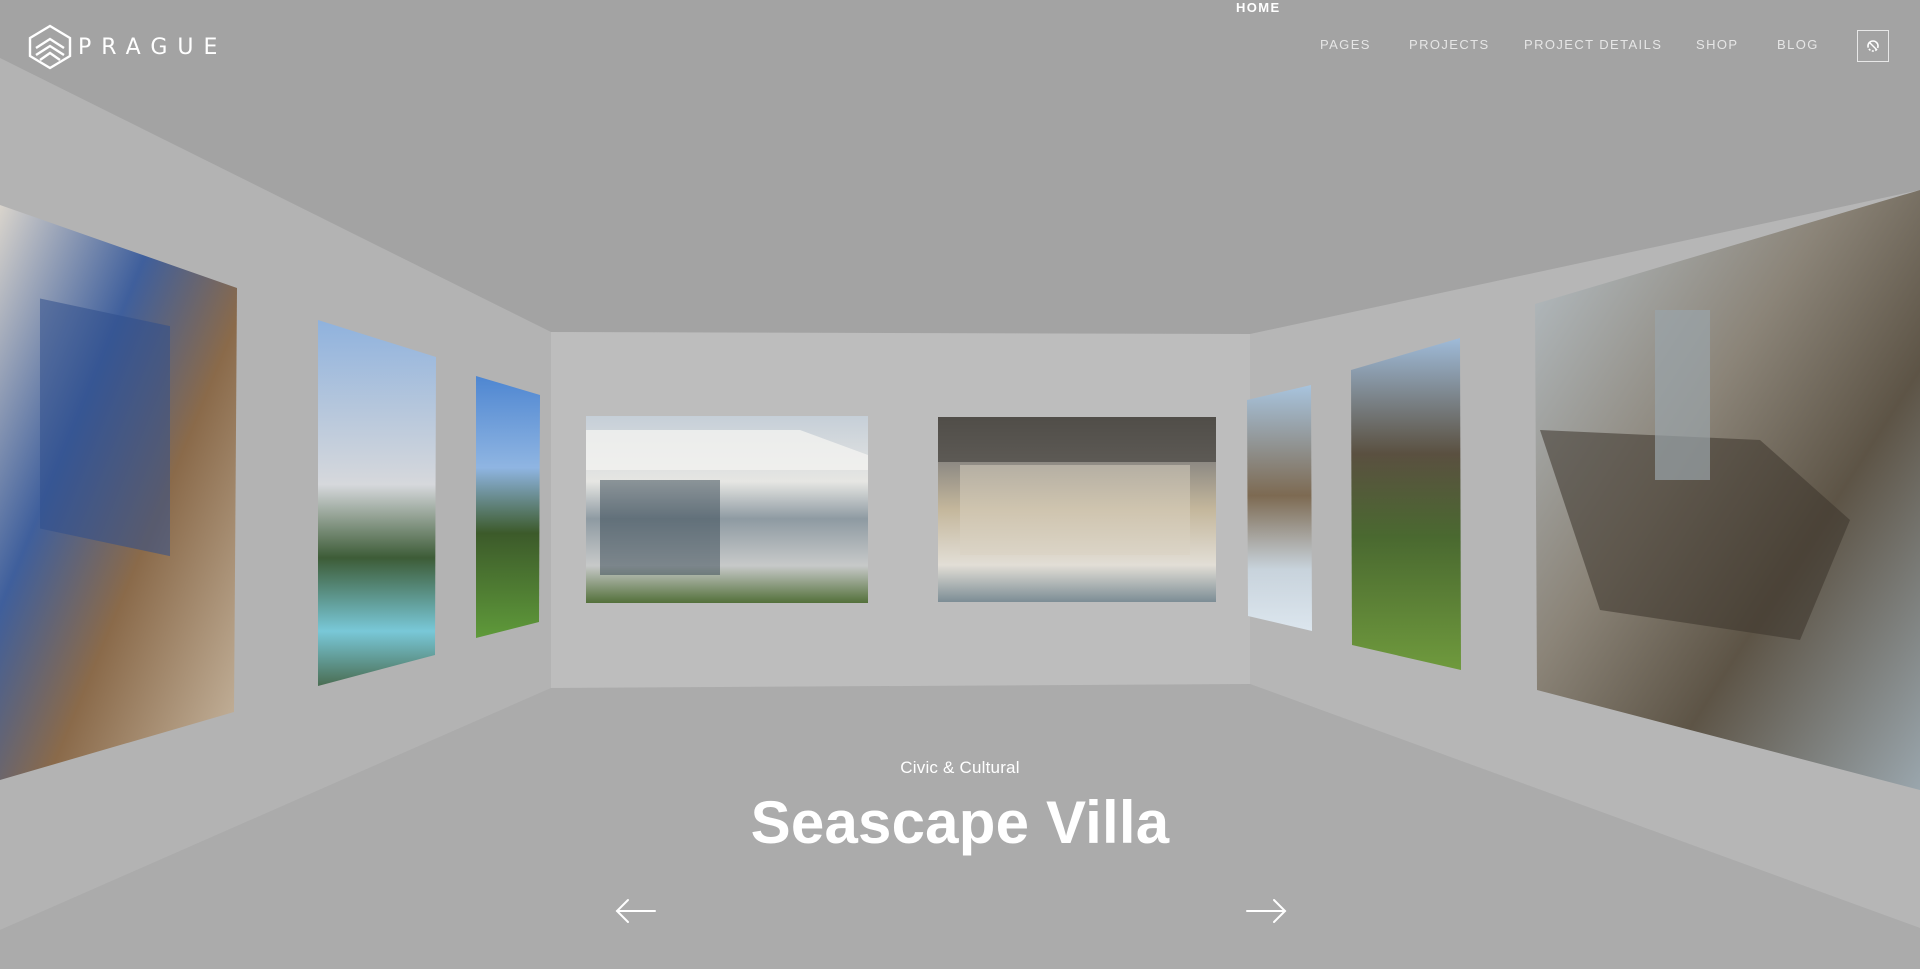 Image resolution: width=1920 pixels, height=969 pixels. I want to click on brand-name: PRAGUE, so click(153, 47).